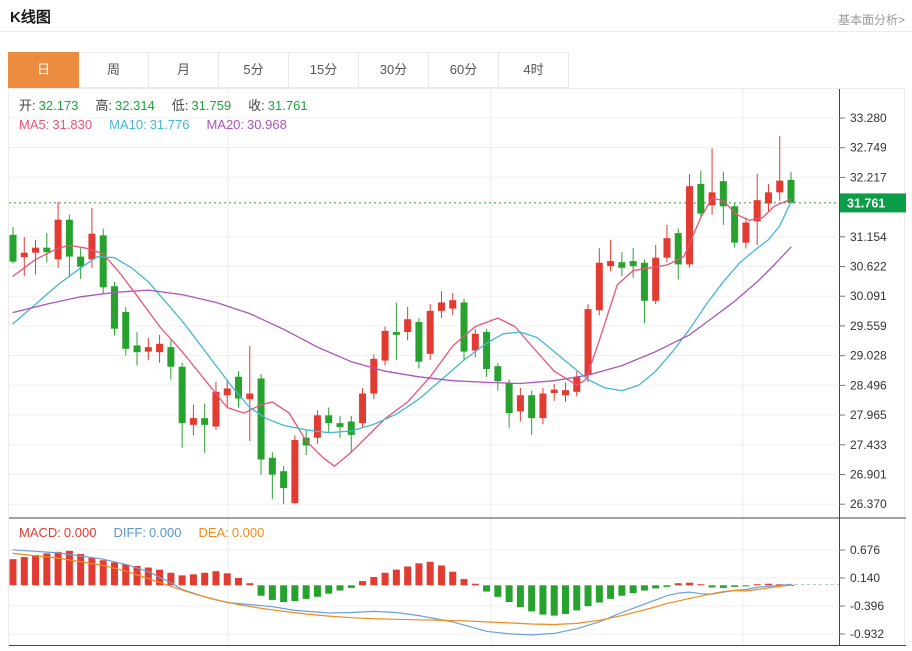  I want to click on info-pair: DIFF: 0.000, so click(147, 532).